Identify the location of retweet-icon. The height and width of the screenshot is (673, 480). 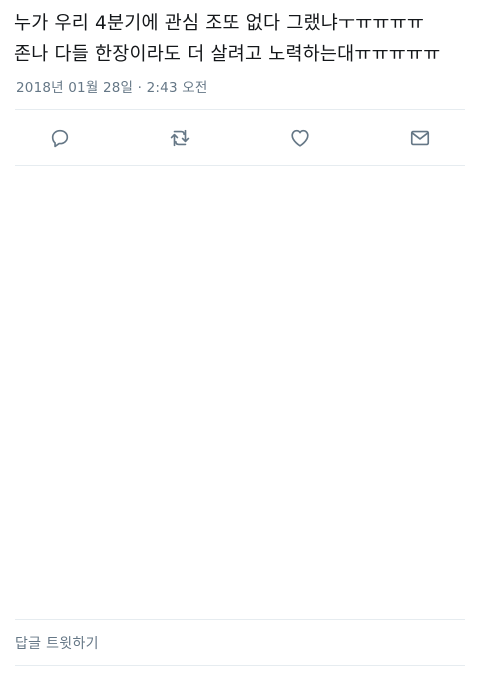
(180, 138).